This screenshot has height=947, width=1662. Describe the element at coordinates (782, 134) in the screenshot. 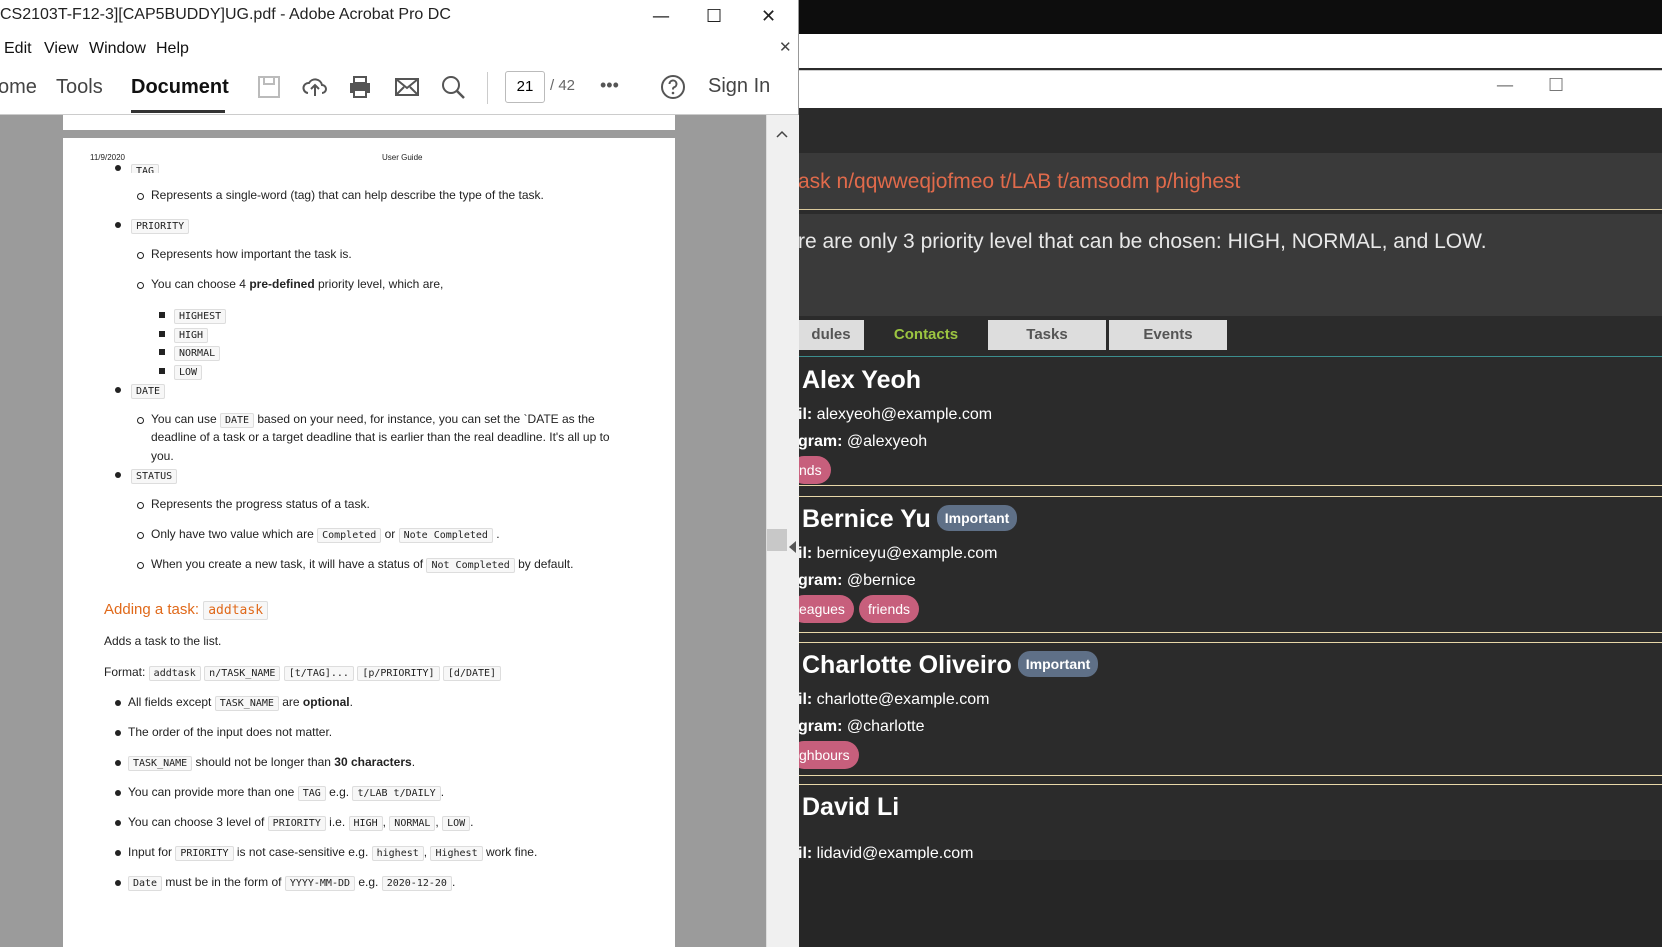

I see `scroll-up-icon` at that location.